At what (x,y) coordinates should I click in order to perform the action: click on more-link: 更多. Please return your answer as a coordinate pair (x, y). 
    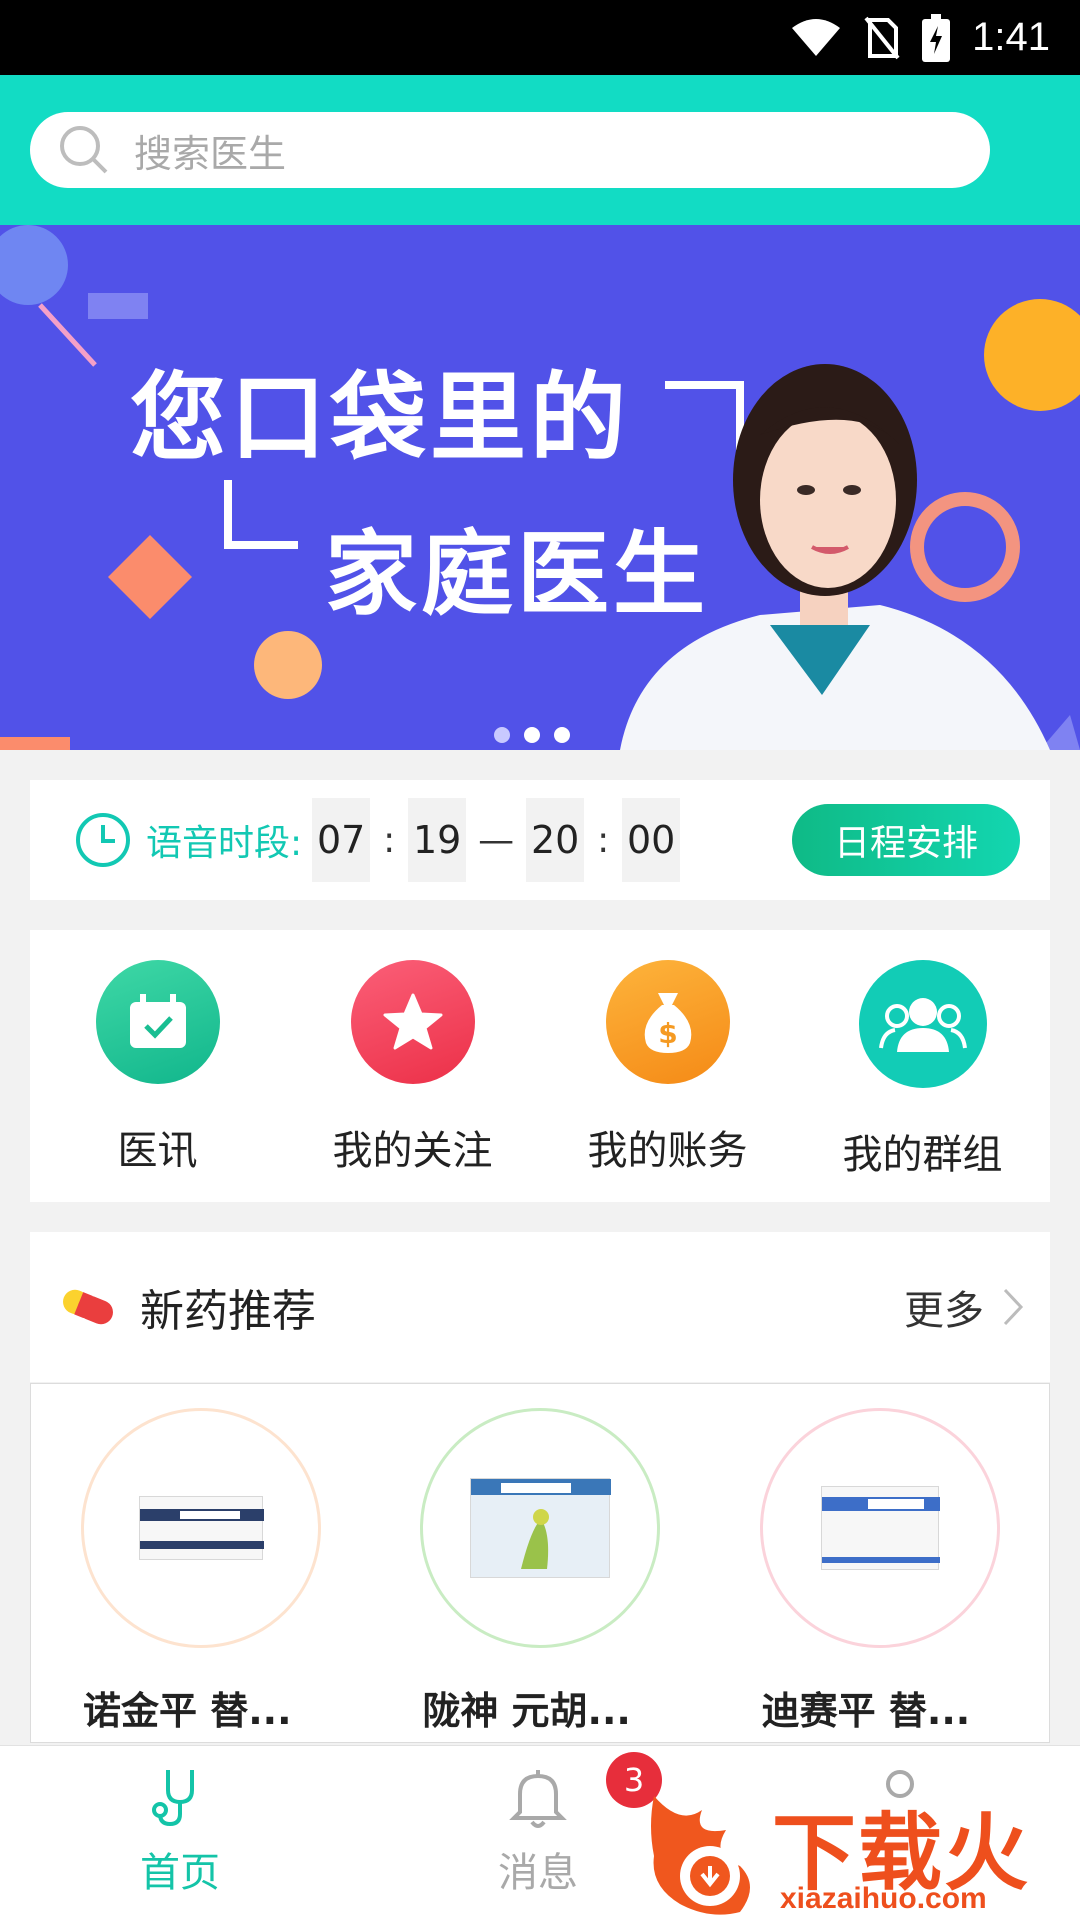
    Looking at the image, I should click on (964, 1307).